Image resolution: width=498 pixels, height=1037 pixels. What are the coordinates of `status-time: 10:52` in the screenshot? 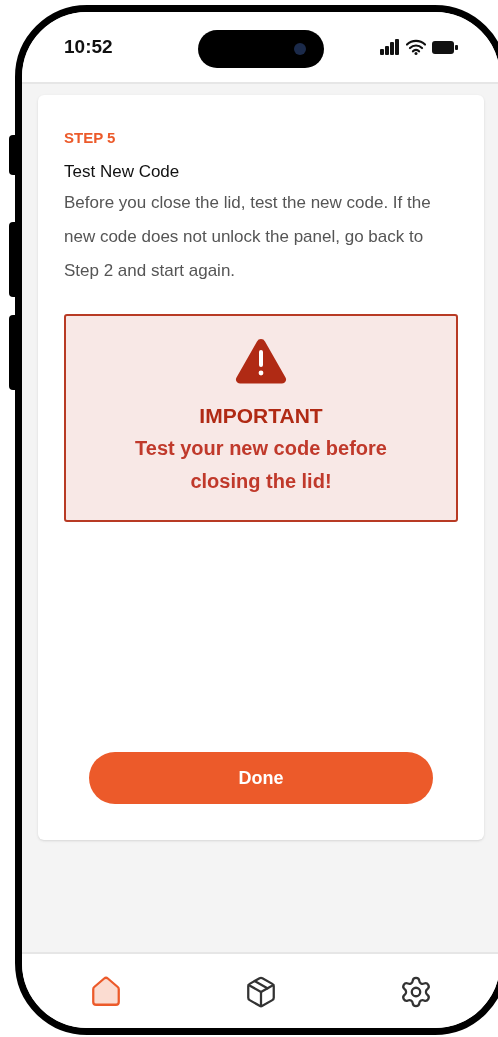 It's located at (88, 46).